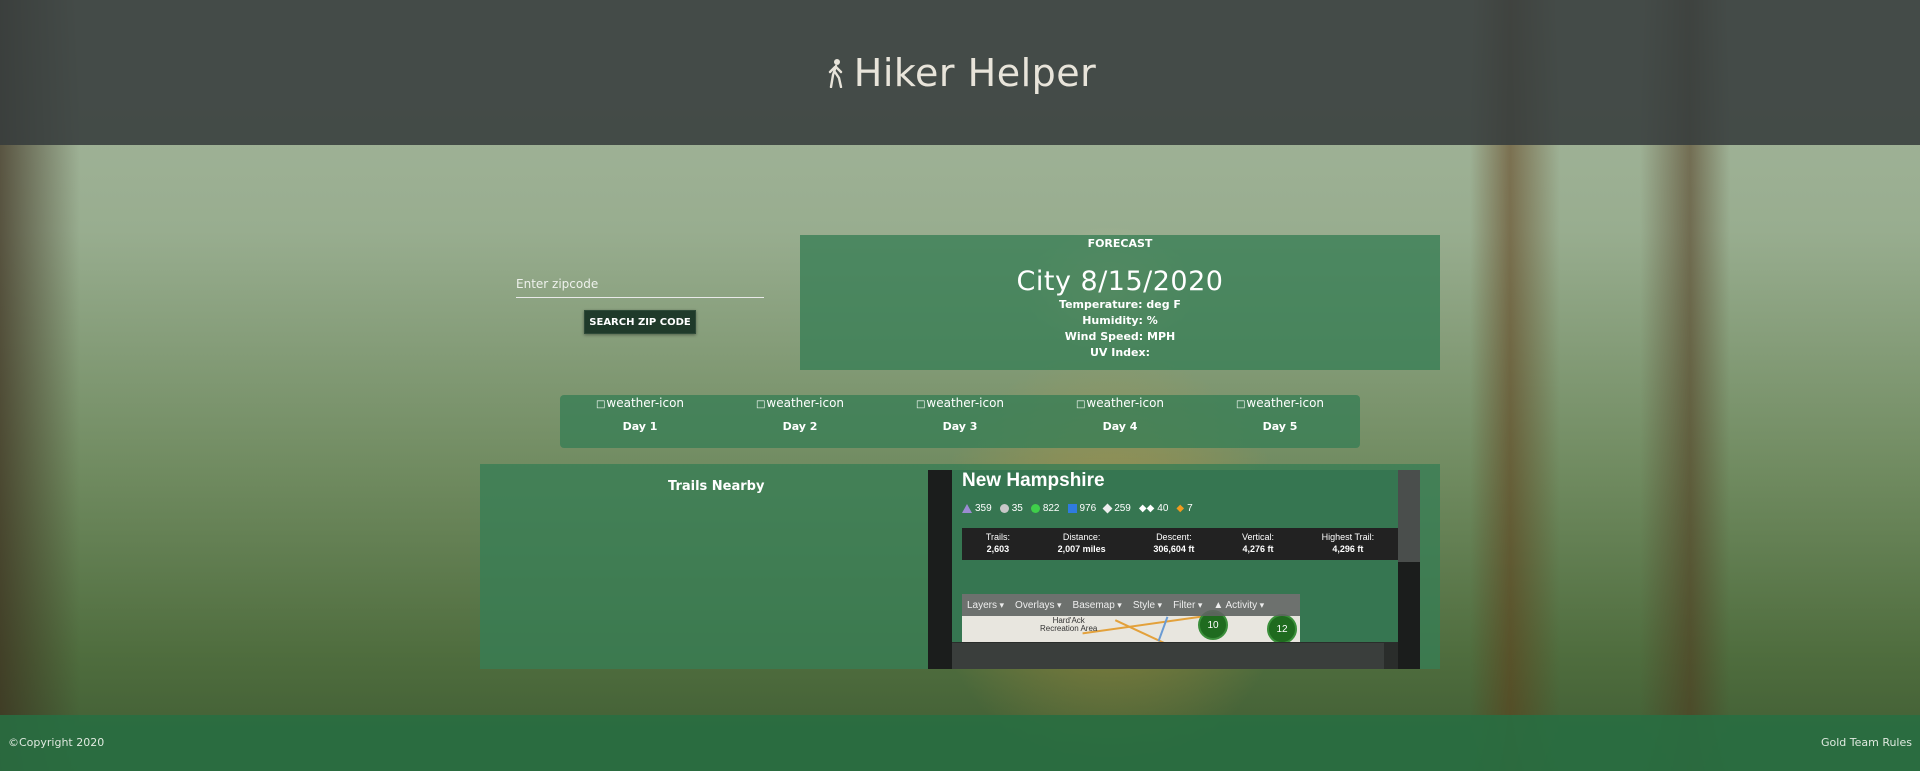 The image size is (1920, 771). What do you see at coordinates (800, 414) in the screenshot?
I see `day-card: weather-icon Day 2` at bounding box center [800, 414].